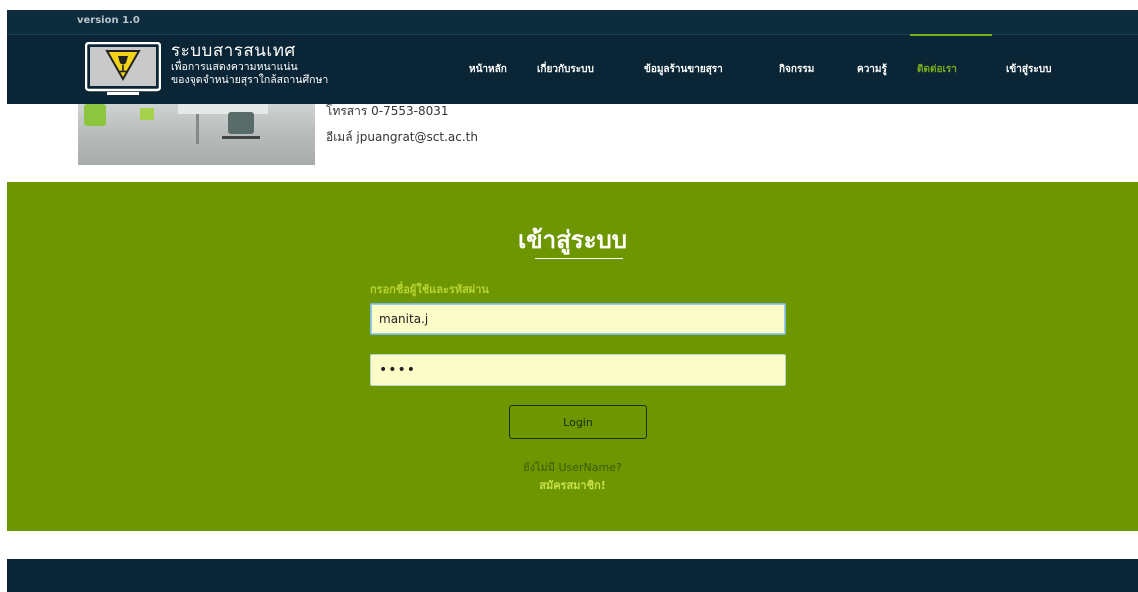 The width and height of the screenshot is (1138, 592). Describe the element at coordinates (579, 258) in the screenshot. I see `title-divider` at that location.